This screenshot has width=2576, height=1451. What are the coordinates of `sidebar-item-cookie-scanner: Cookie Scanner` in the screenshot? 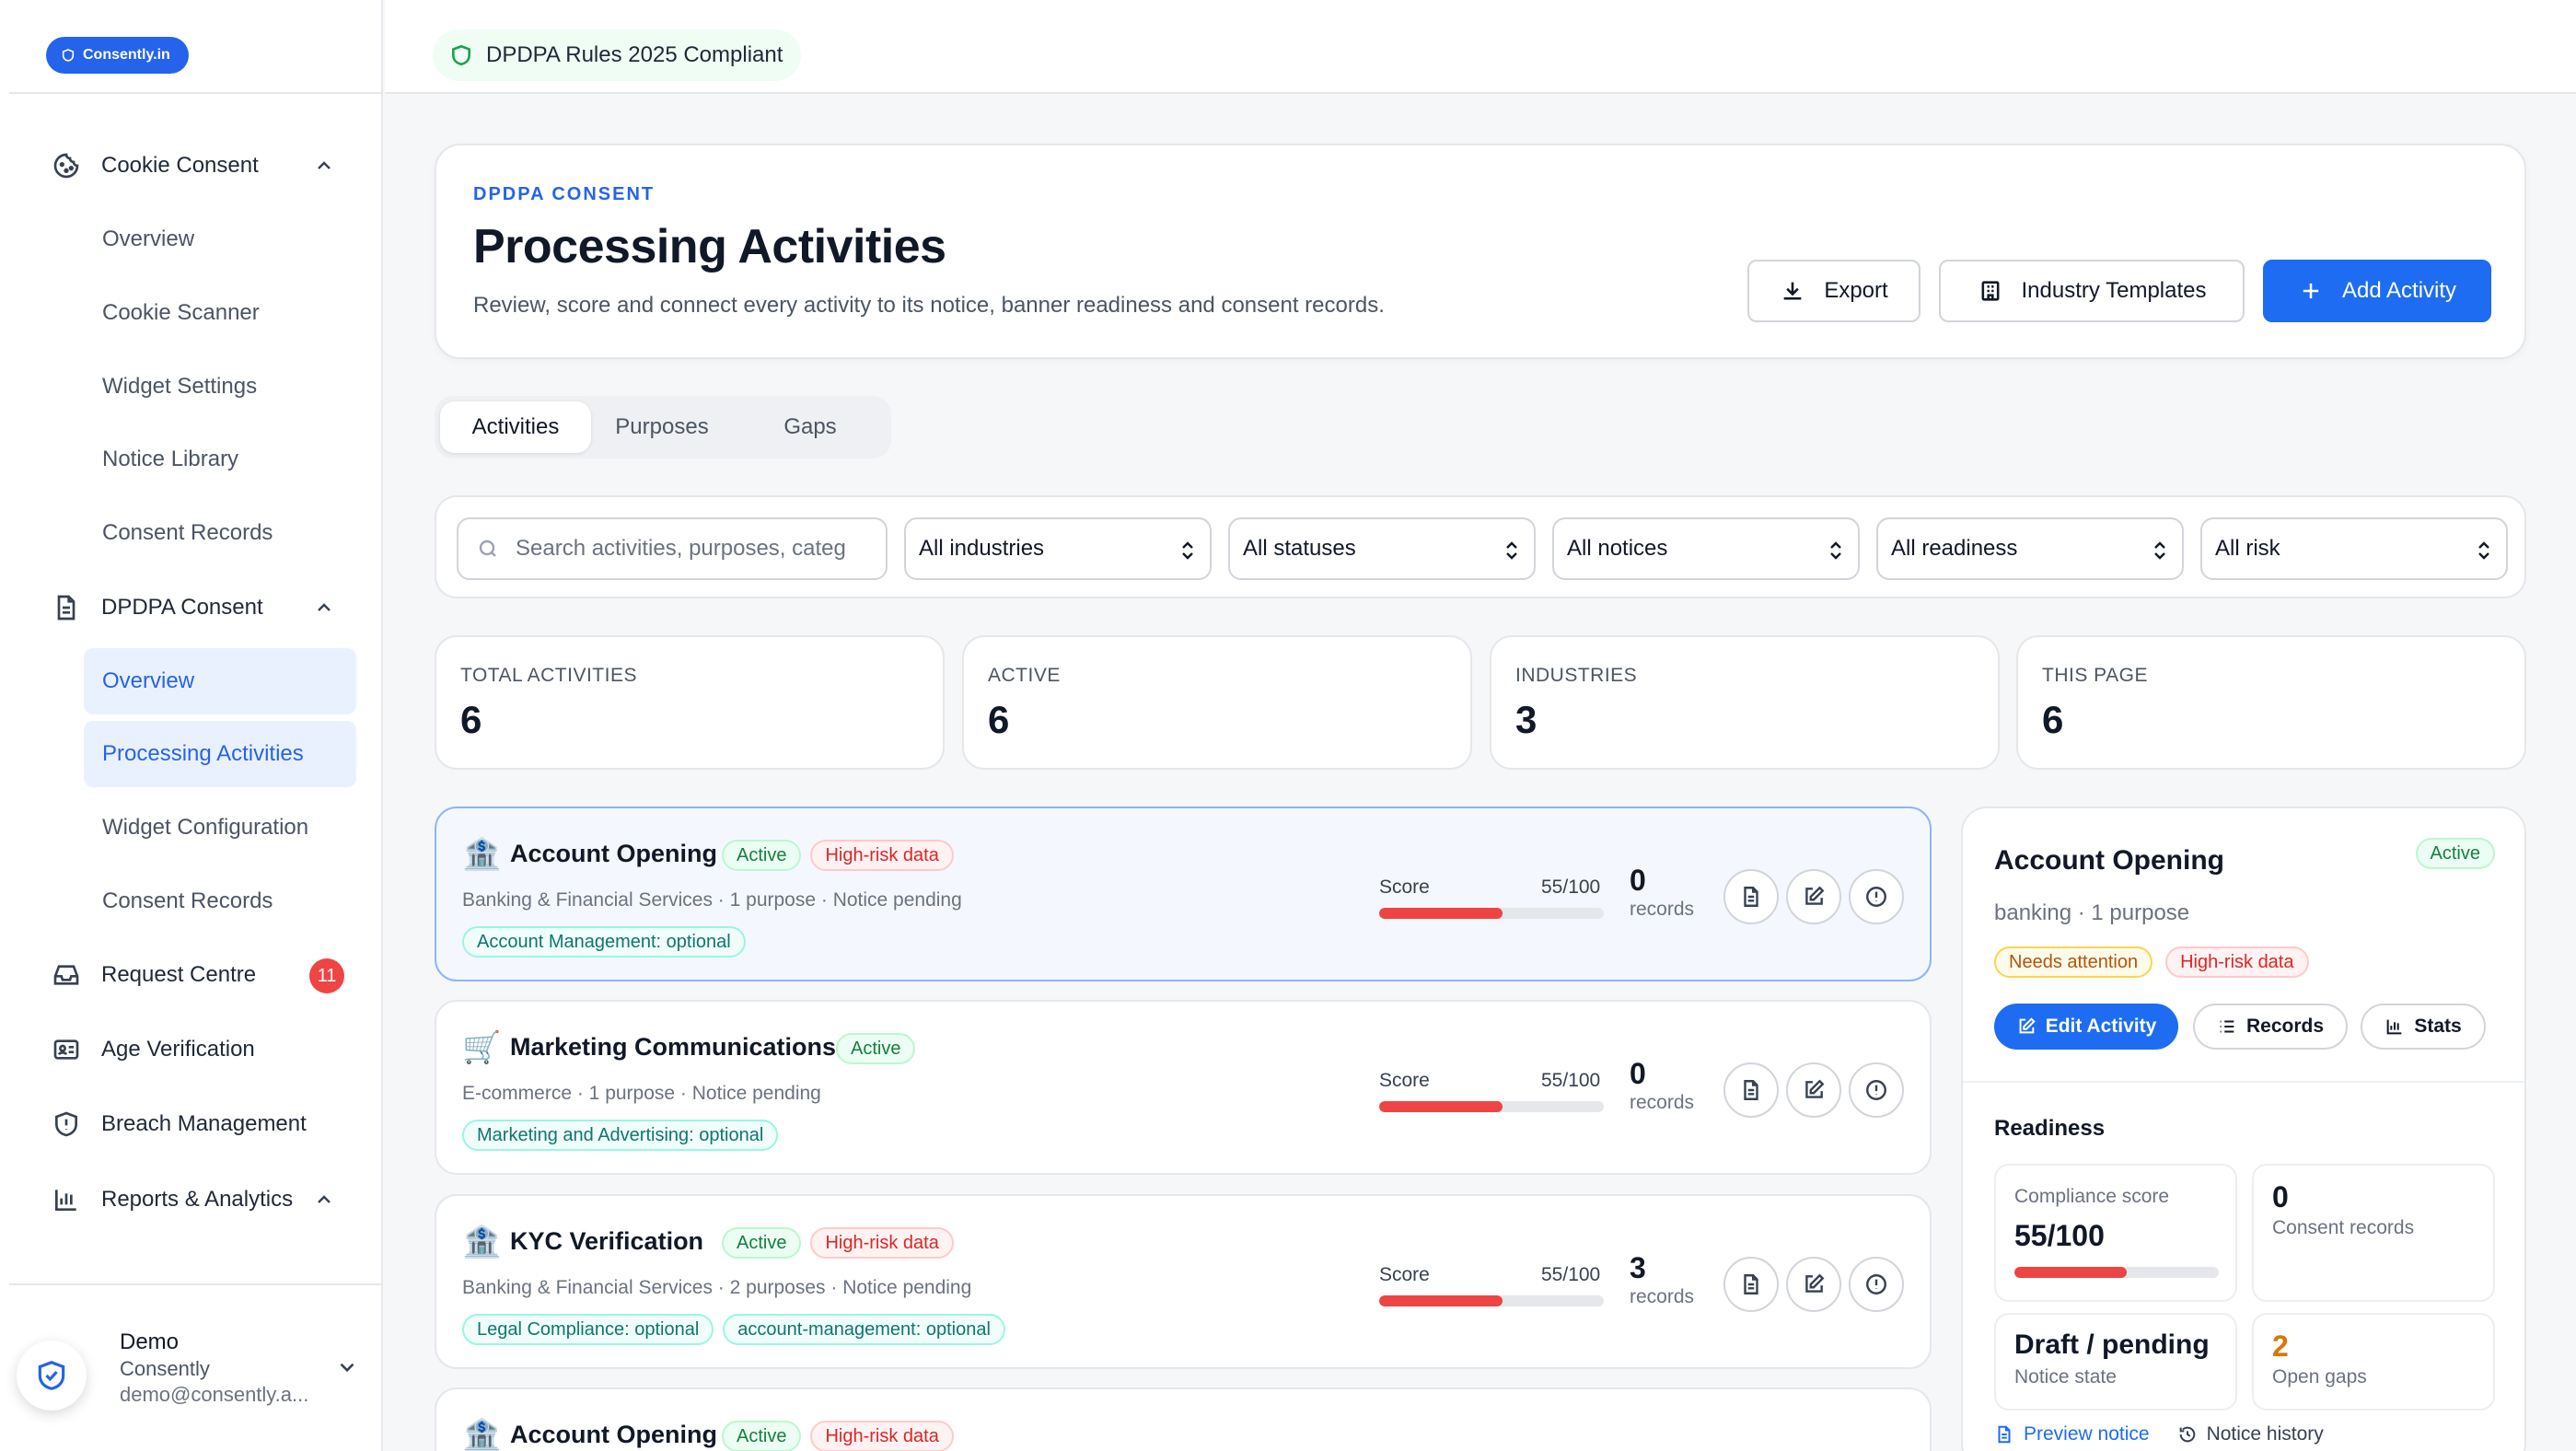 It's located at (220, 313).